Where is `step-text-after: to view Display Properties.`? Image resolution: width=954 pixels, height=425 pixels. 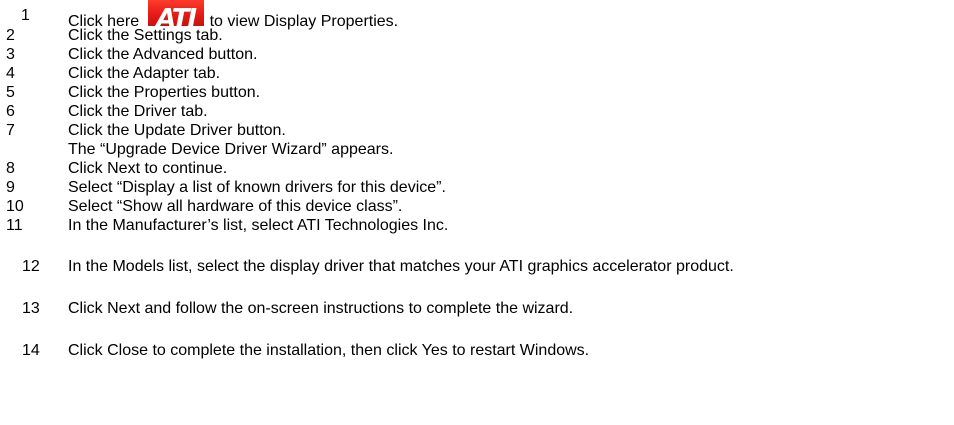 step-text-after: to view Display Properties. is located at coordinates (304, 21).